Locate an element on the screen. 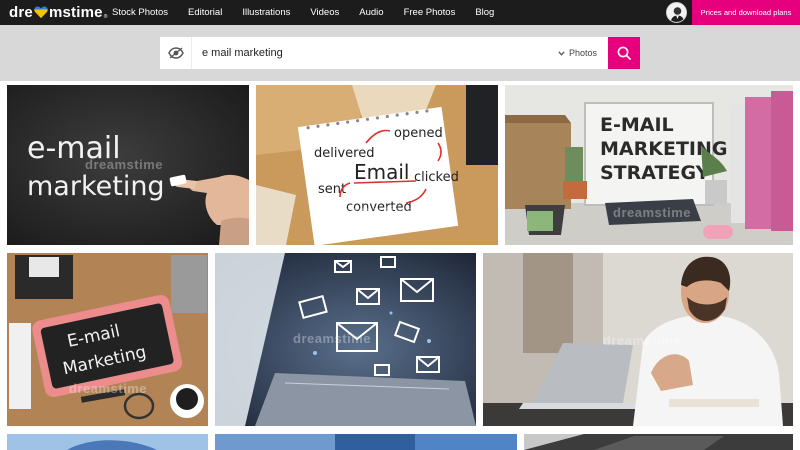 This screenshot has width=800, height=450. man-laptop-photo is located at coordinates (638, 339).